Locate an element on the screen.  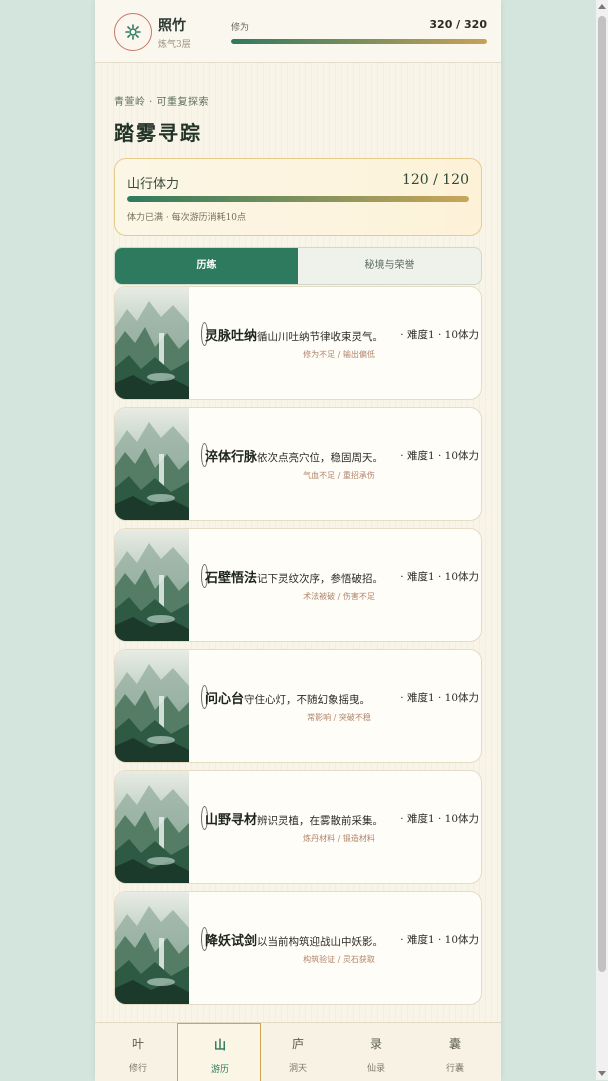
scrollbar-thumb is located at coordinates (602, 494).